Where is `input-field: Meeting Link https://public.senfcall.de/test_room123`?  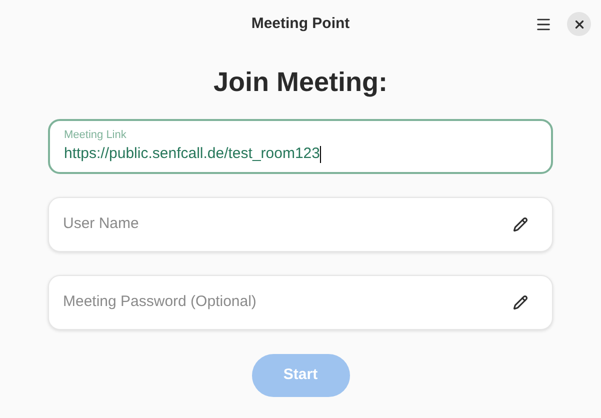
input-field: Meeting Link https://public.senfcall.de/test_room123 is located at coordinates (300, 146).